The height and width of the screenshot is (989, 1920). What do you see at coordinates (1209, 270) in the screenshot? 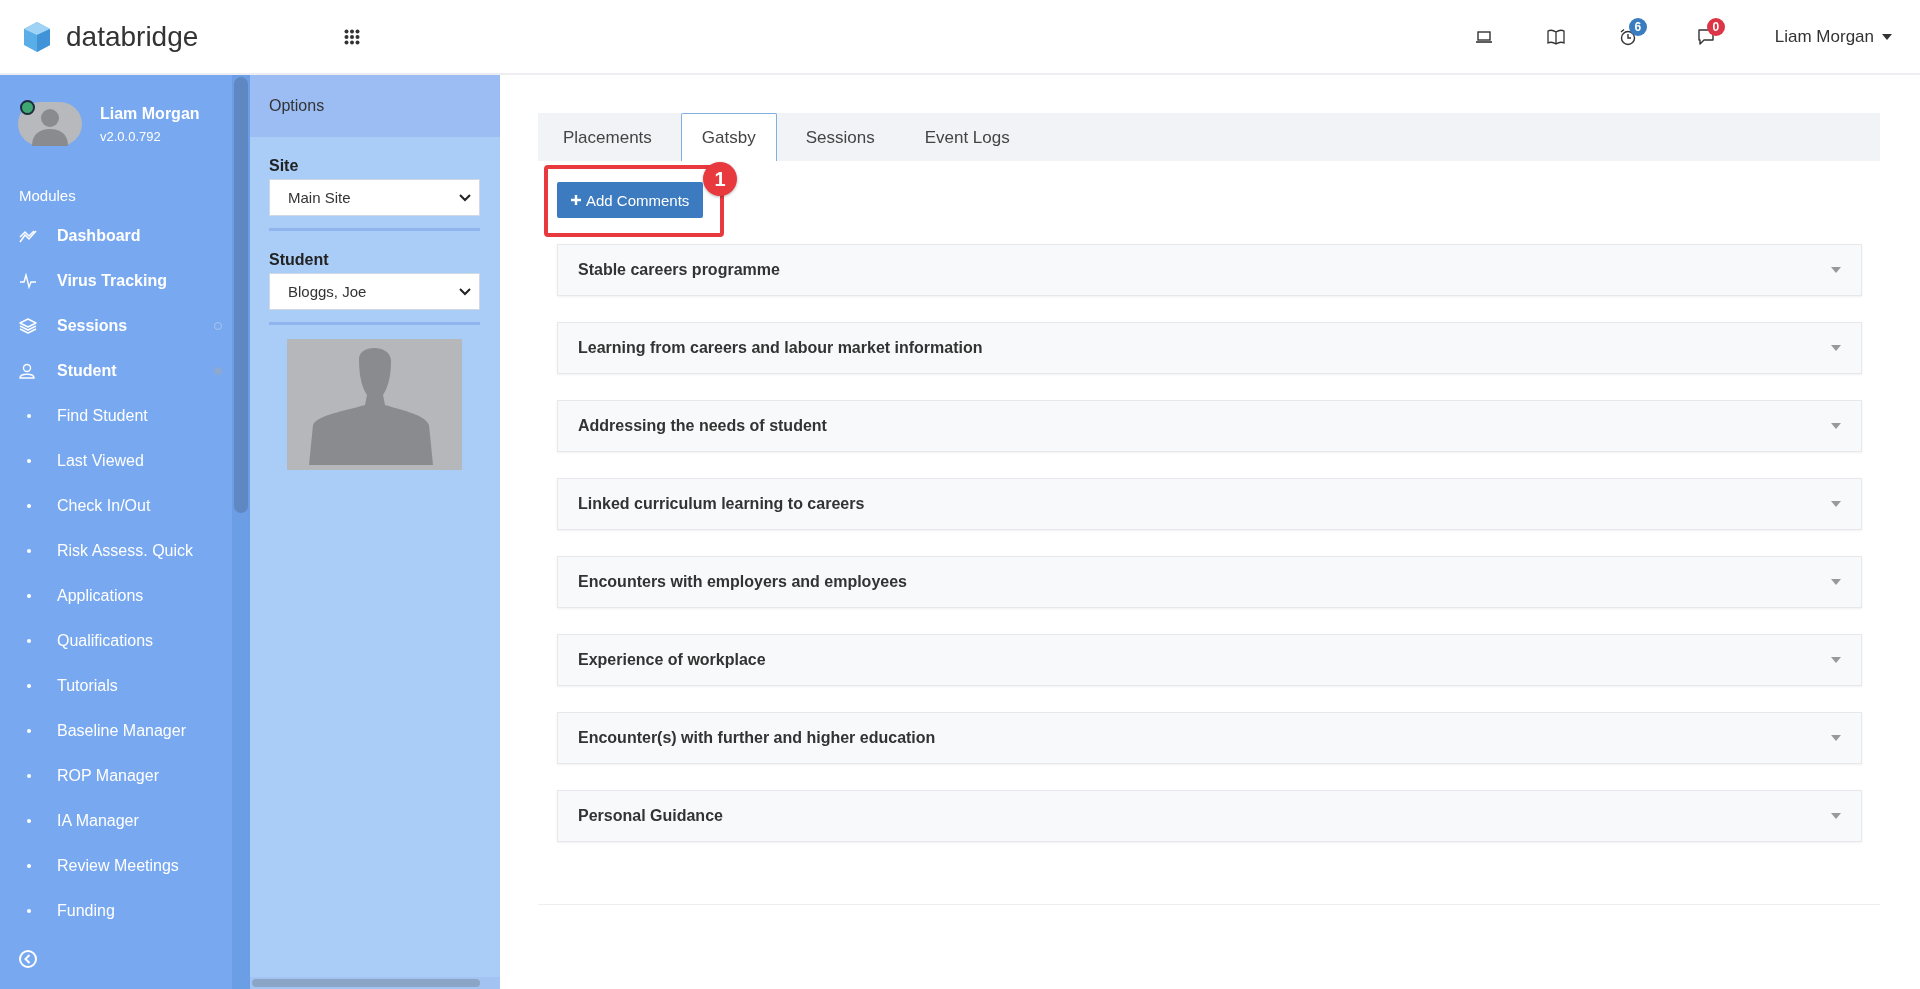
I see `accordion-header: Stable careers programme` at bounding box center [1209, 270].